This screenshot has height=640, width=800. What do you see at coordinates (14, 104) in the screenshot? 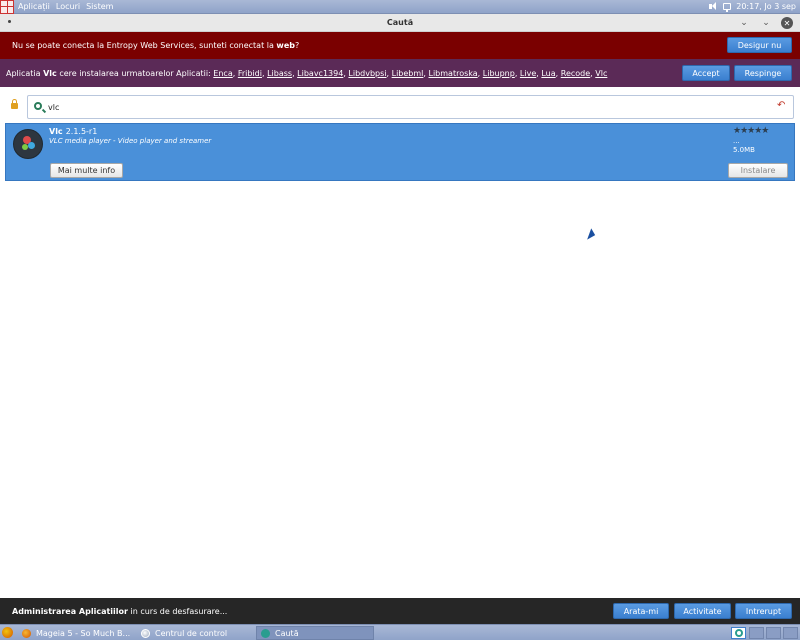
I see `lock-icon` at bounding box center [14, 104].